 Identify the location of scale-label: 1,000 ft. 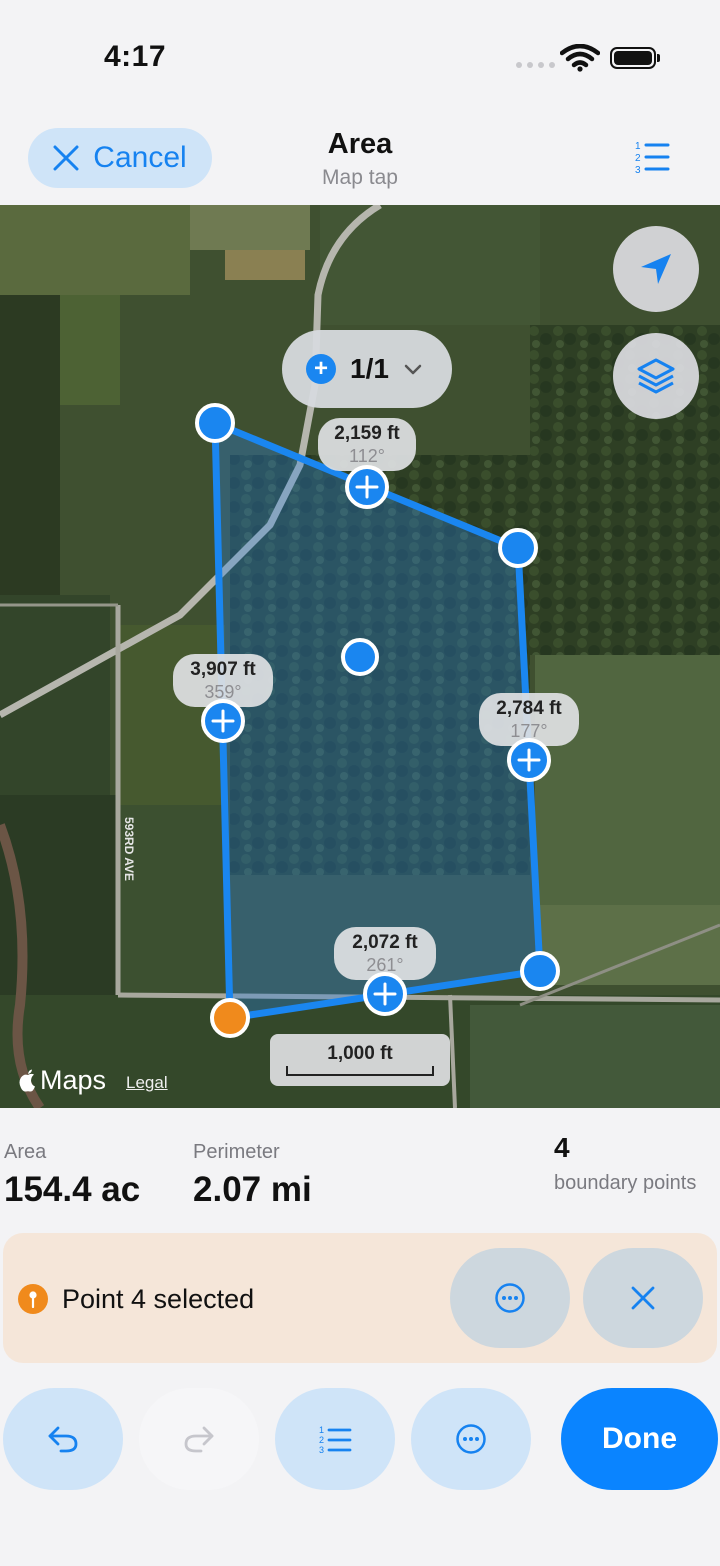
(360, 1053).